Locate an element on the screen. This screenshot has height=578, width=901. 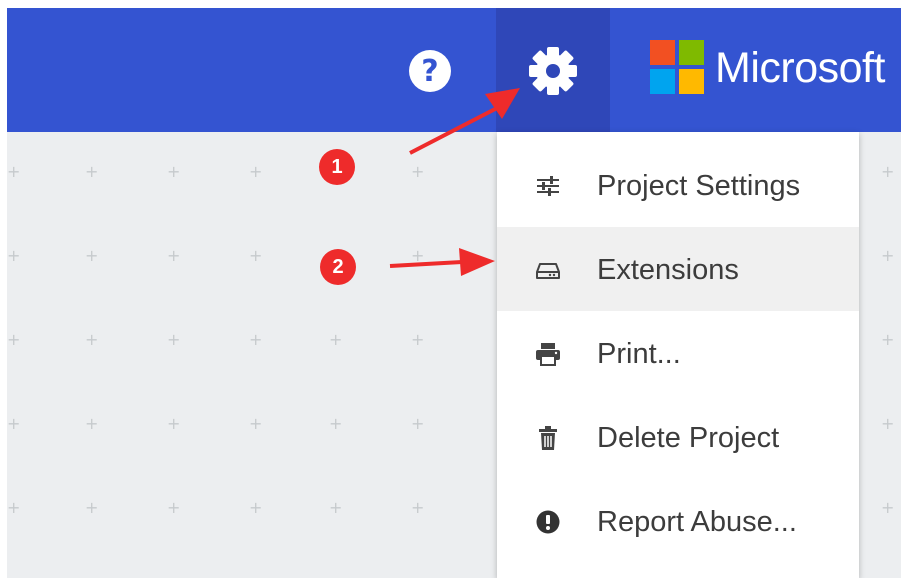
menu-item-project-settings: Project Settings is located at coordinates (678, 185).